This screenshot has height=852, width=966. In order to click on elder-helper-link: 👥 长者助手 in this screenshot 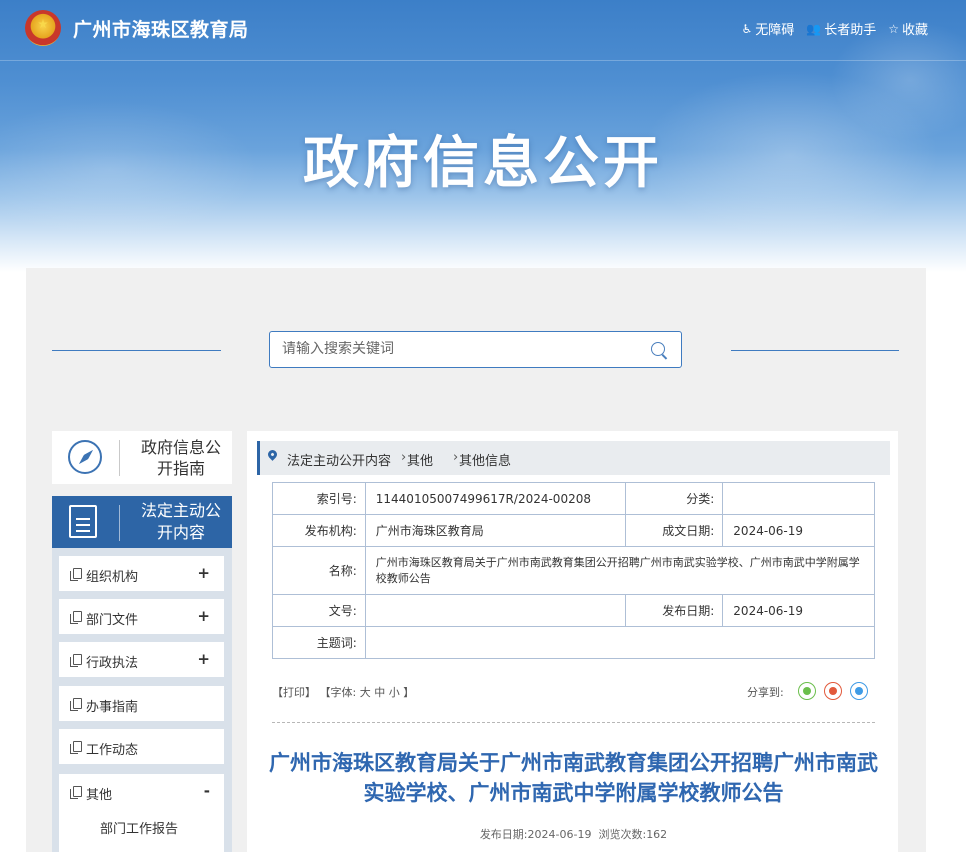, I will do `click(841, 29)`.